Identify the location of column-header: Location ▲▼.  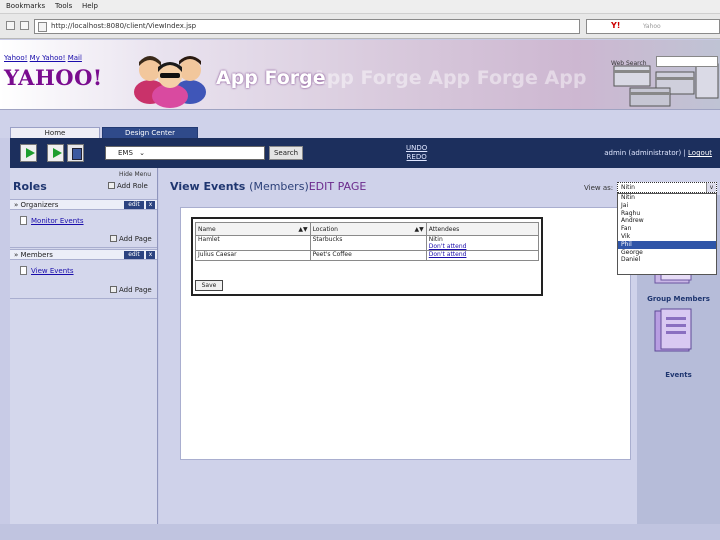
(368, 229).